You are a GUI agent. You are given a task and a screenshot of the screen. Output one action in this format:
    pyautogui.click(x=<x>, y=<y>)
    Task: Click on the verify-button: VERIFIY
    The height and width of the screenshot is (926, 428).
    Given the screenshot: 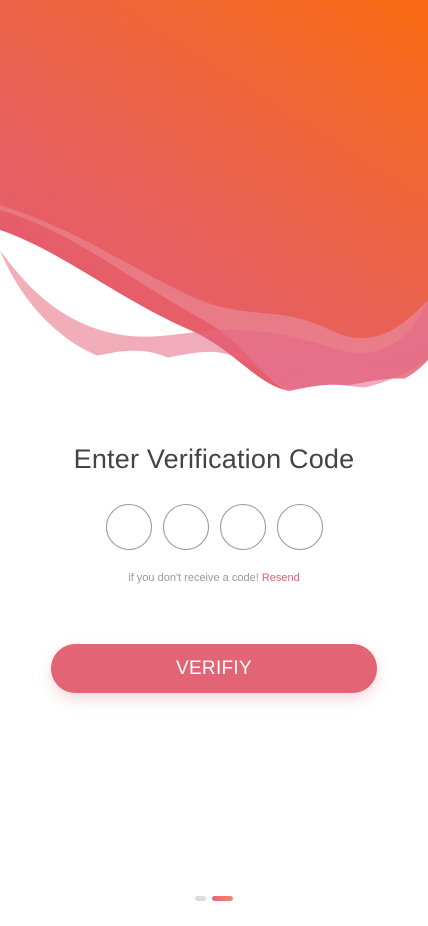 What is the action you would take?
    pyautogui.click(x=214, y=668)
    